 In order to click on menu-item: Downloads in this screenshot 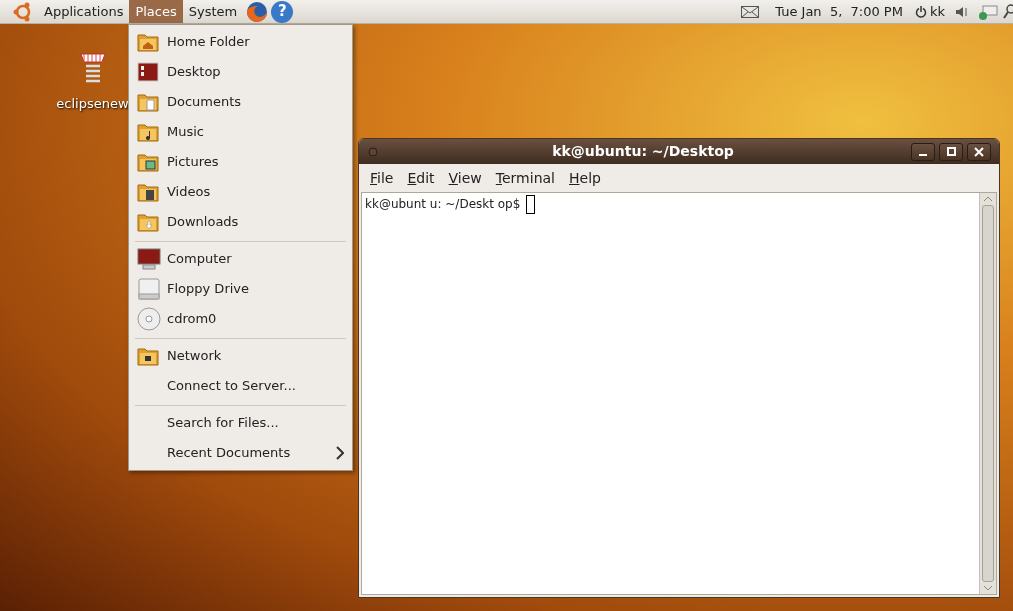, I will do `click(240, 222)`.